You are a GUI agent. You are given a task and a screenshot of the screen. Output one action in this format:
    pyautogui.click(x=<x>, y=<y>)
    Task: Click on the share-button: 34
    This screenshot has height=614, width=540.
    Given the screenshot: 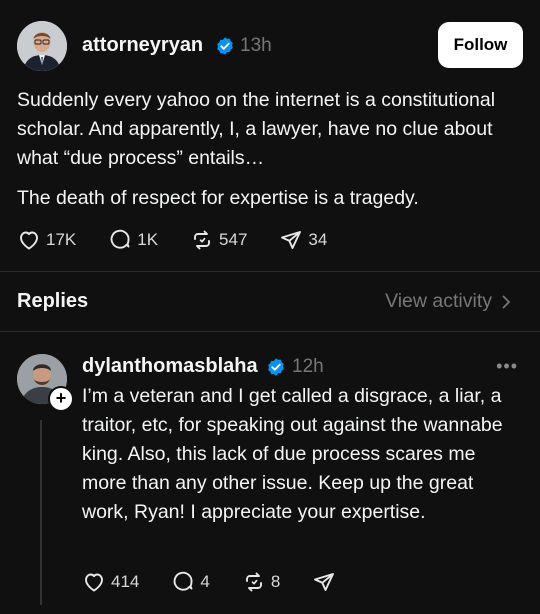 What is the action you would take?
    pyautogui.click(x=303, y=240)
    